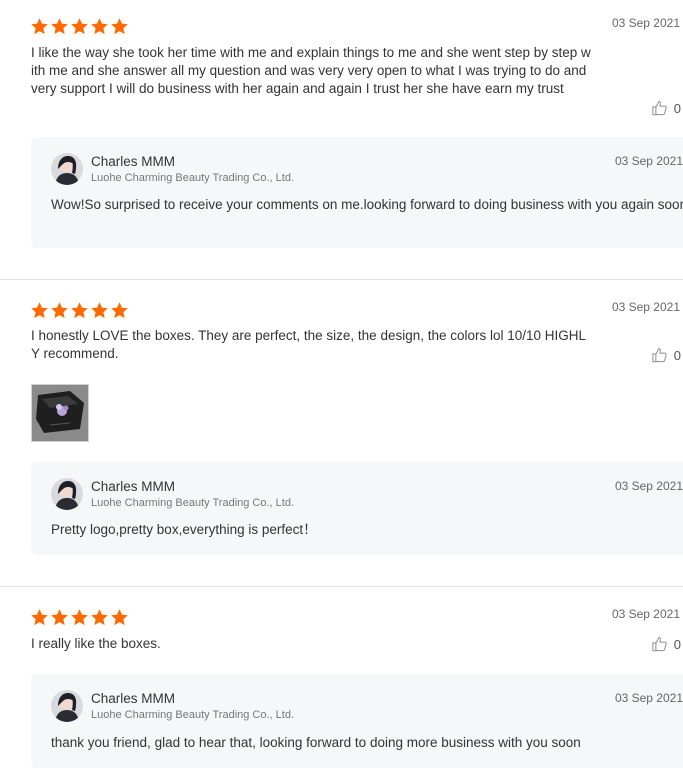 The height and width of the screenshot is (783, 683). I want to click on review-photo, so click(60, 413).